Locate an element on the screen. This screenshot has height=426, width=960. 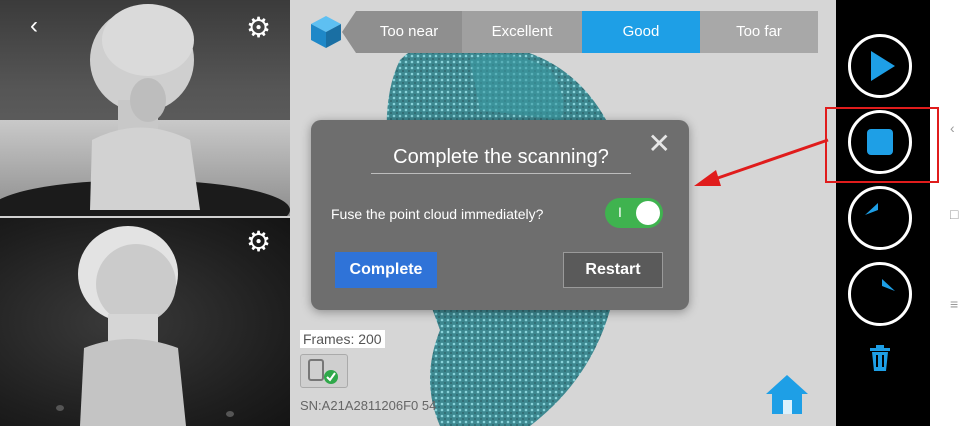
edge-square-icon: □ is located at coordinates (954, 214).